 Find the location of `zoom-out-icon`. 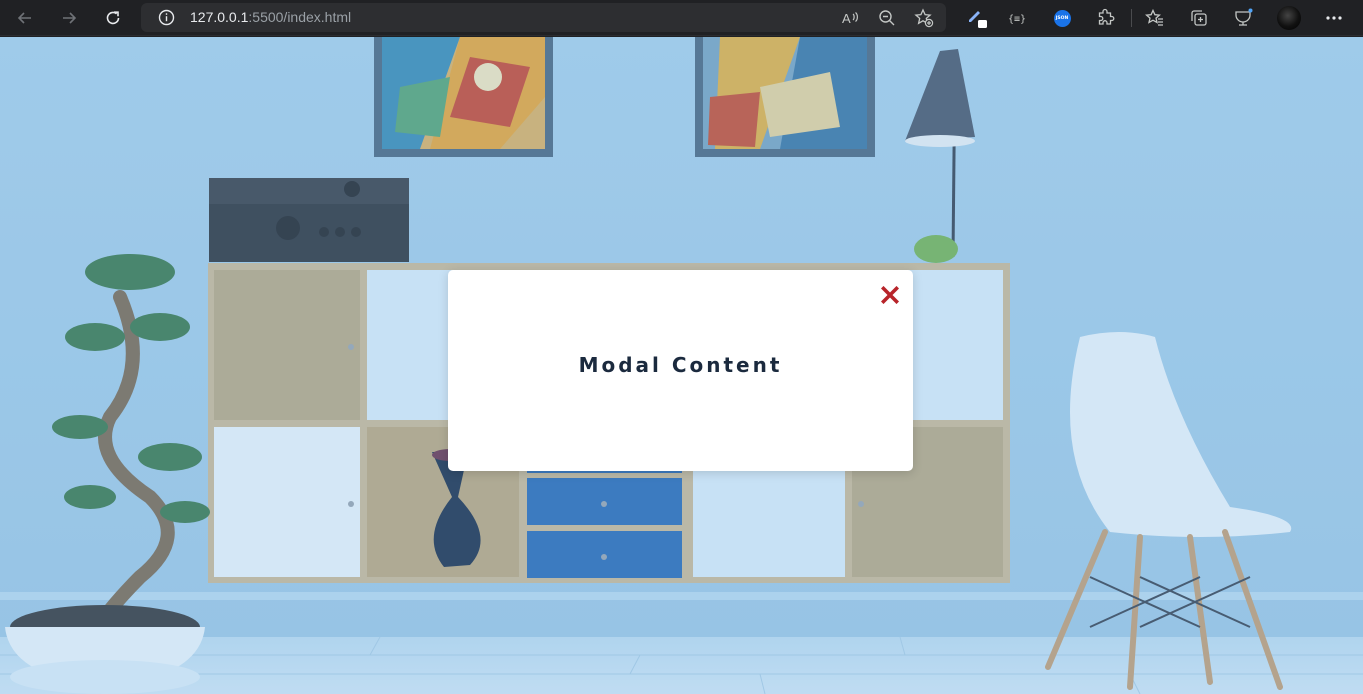

zoom-out-icon is located at coordinates (887, 20).